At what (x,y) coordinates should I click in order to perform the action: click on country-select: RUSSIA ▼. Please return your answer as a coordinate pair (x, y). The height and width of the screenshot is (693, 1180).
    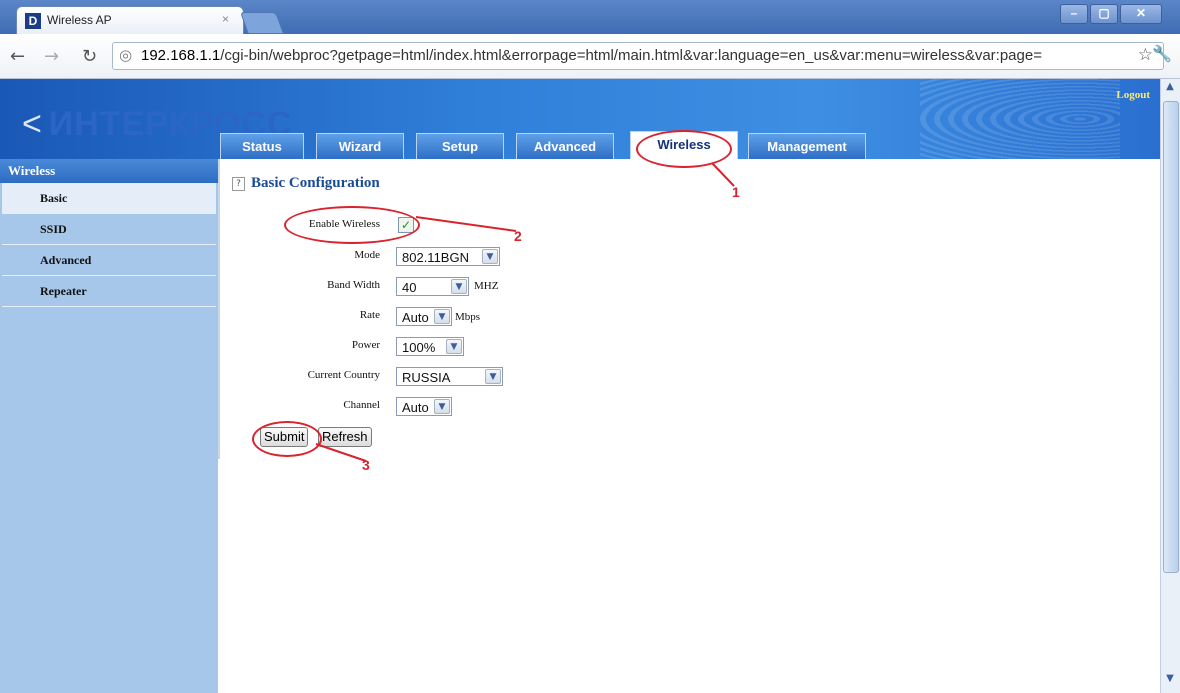
    Looking at the image, I should click on (449, 376).